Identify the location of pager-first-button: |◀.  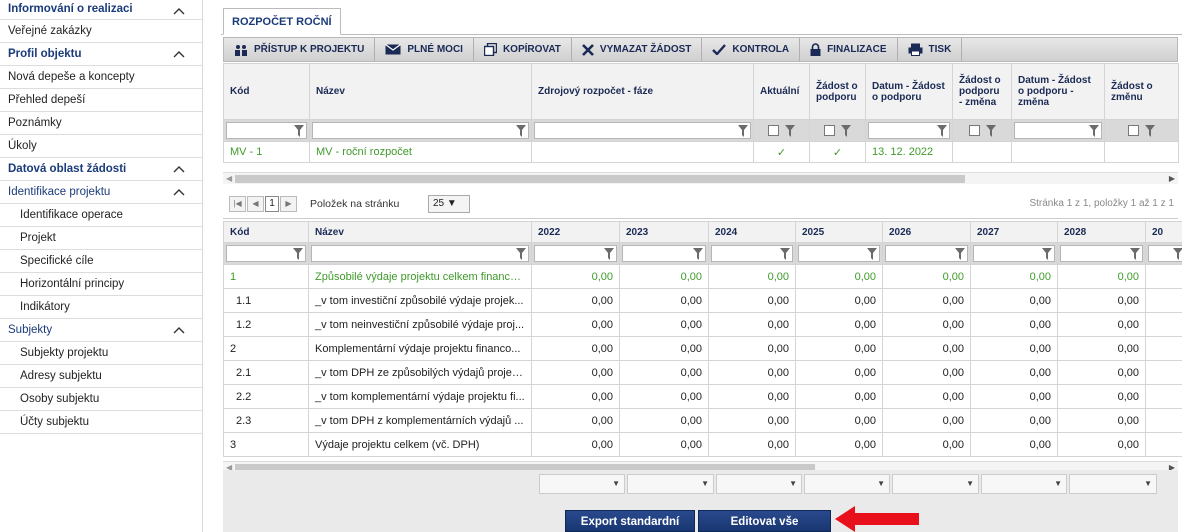
(237, 204).